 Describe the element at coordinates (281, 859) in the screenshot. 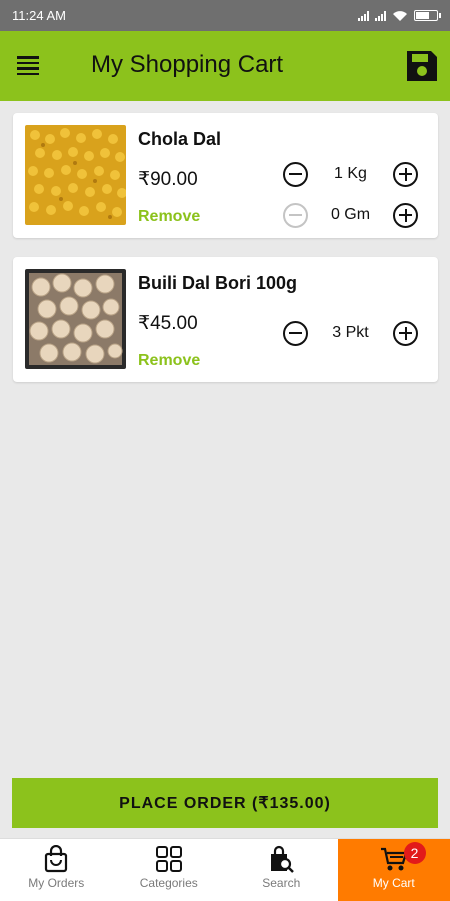

I see `search-bag-icon` at that location.